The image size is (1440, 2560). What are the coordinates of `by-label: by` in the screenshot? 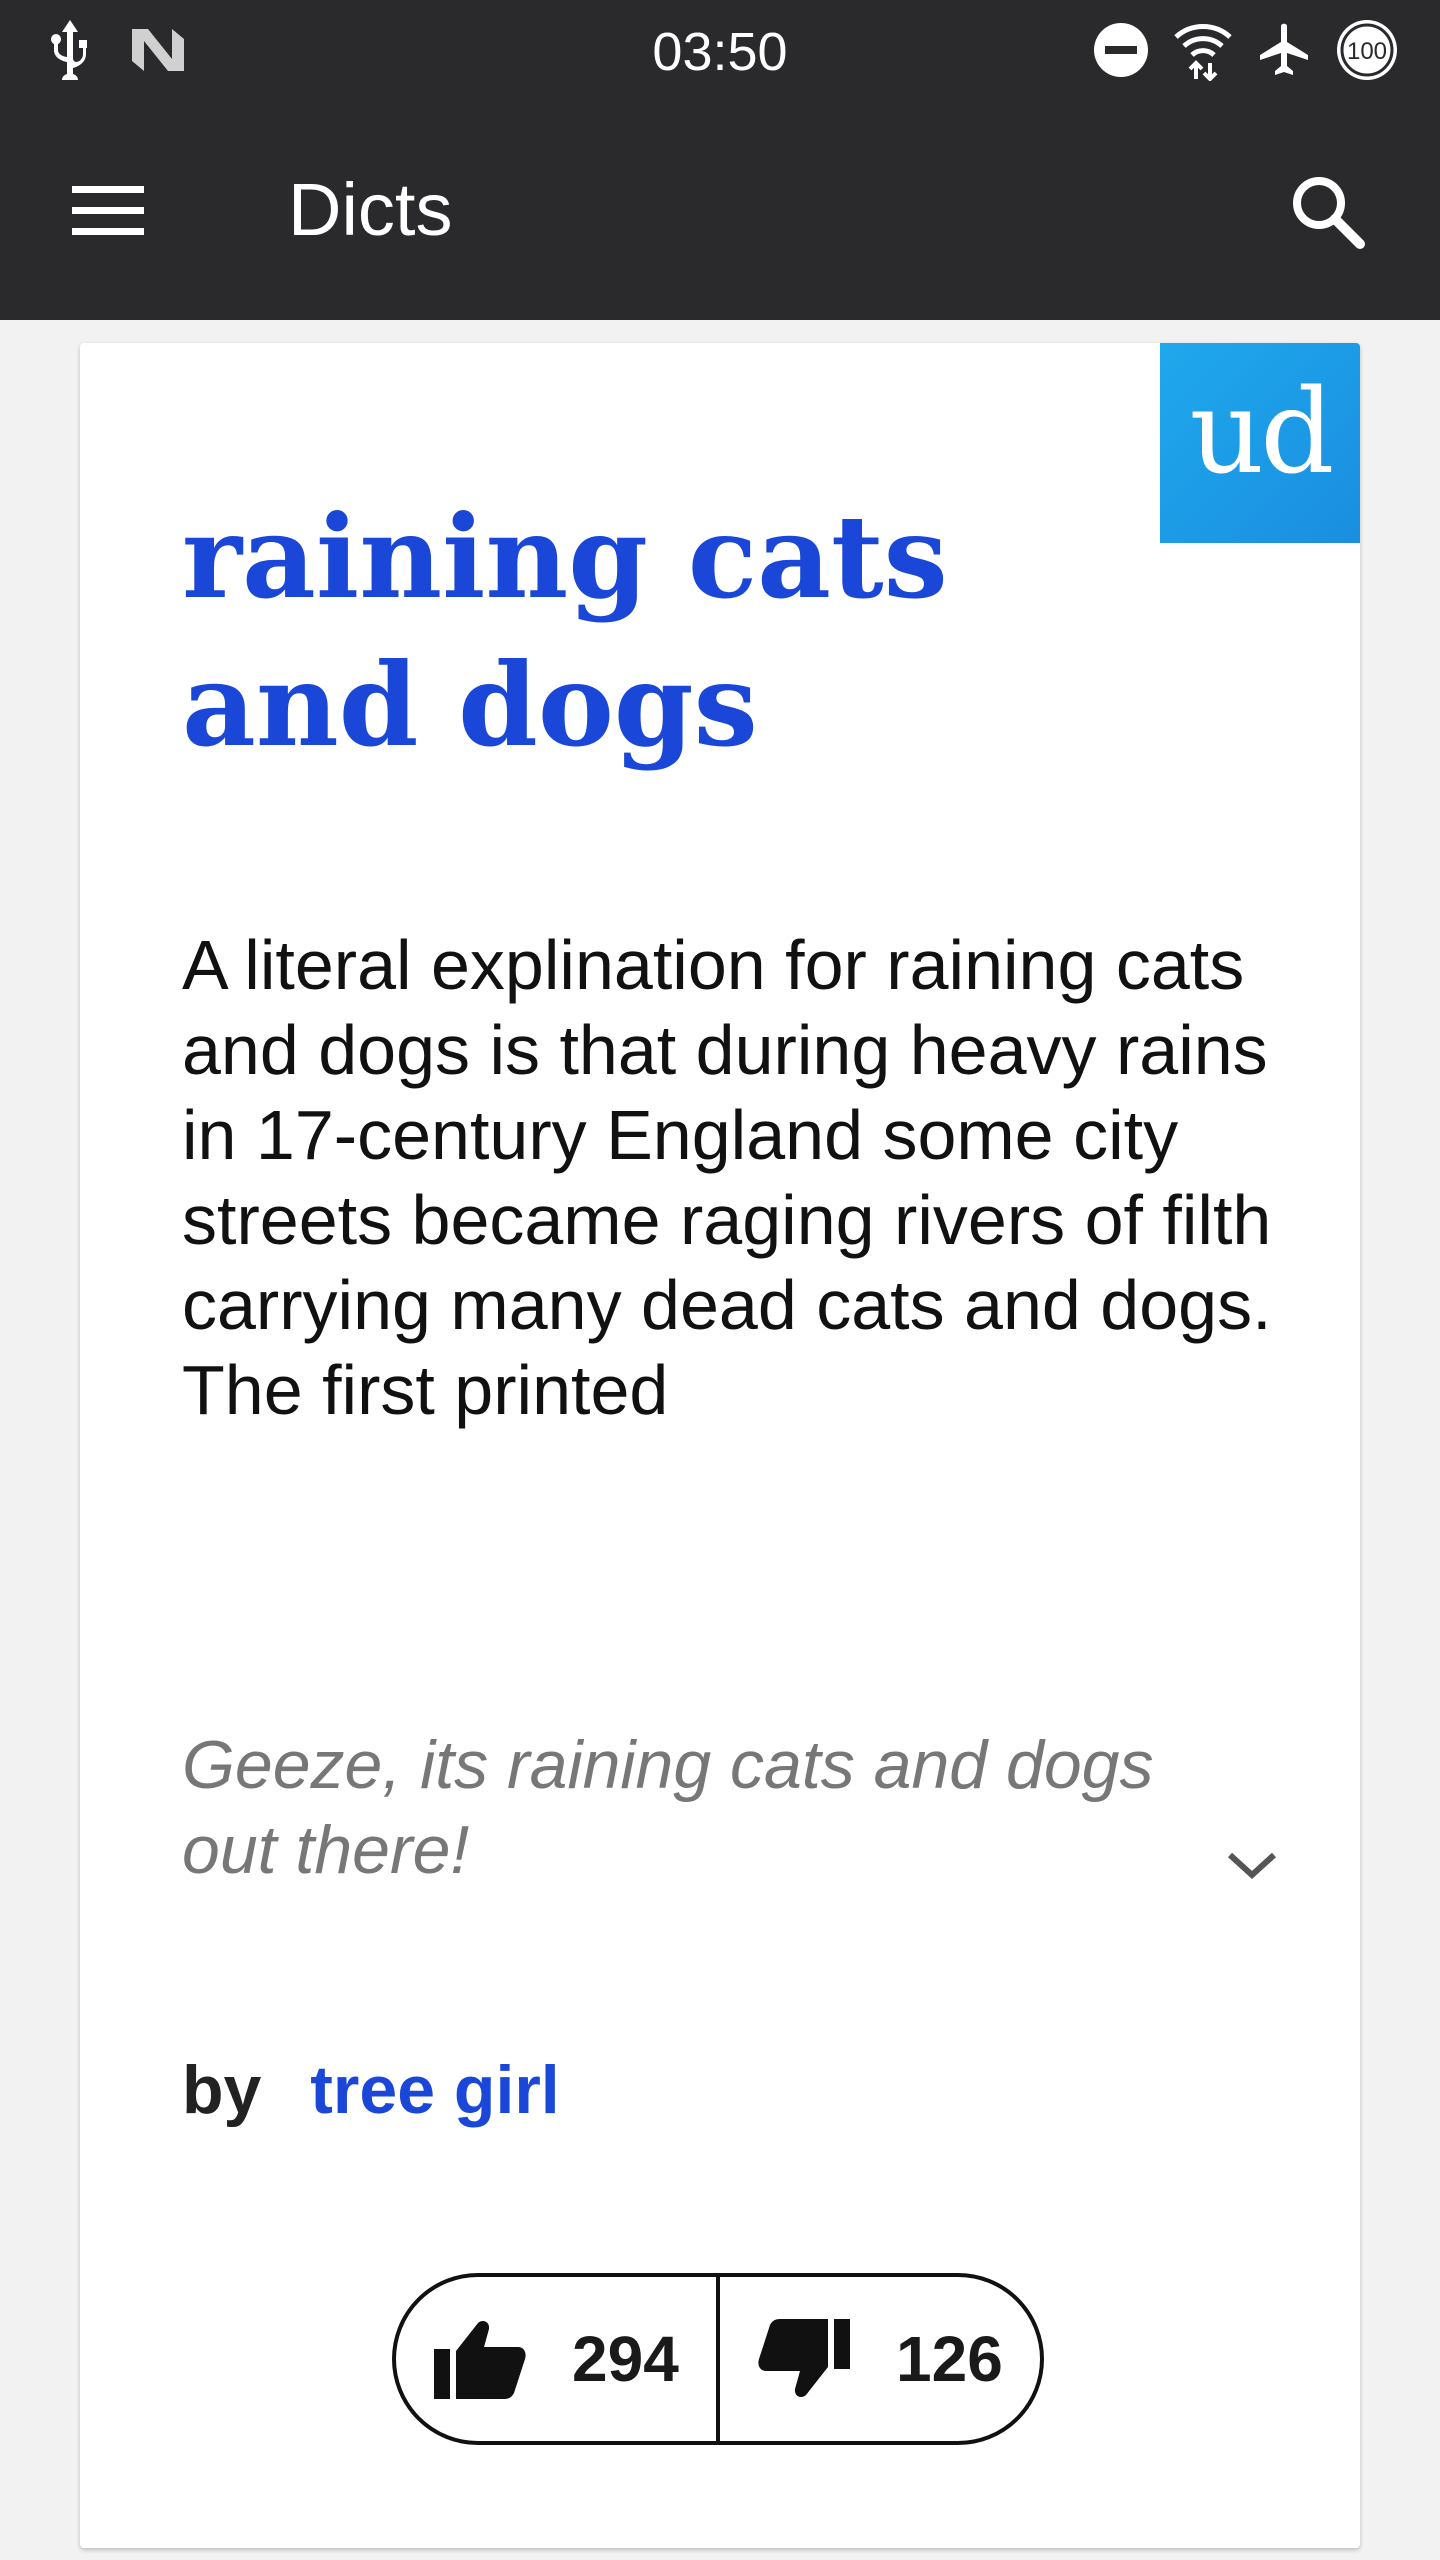 It's located at (222, 2090).